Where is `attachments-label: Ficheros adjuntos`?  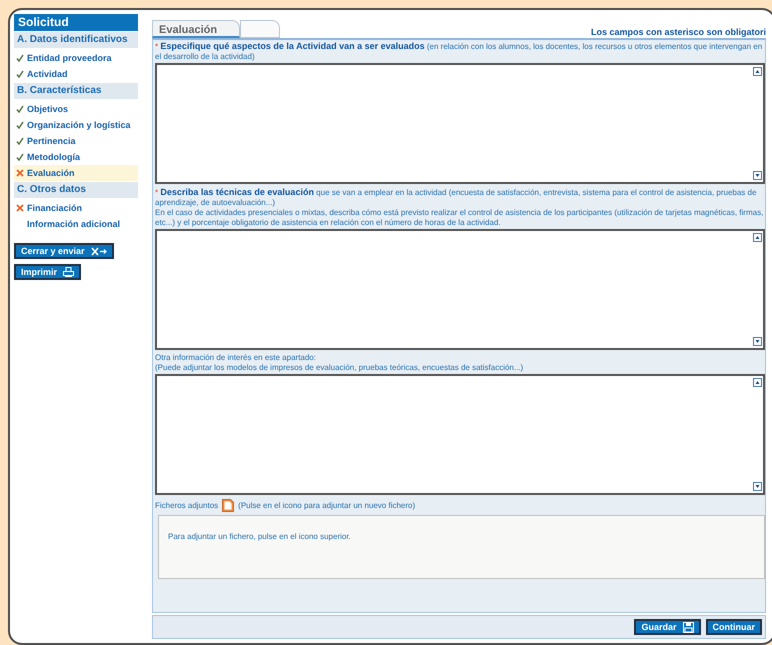
attachments-label: Ficheros adjuntos is located at coordinates (186, 505).